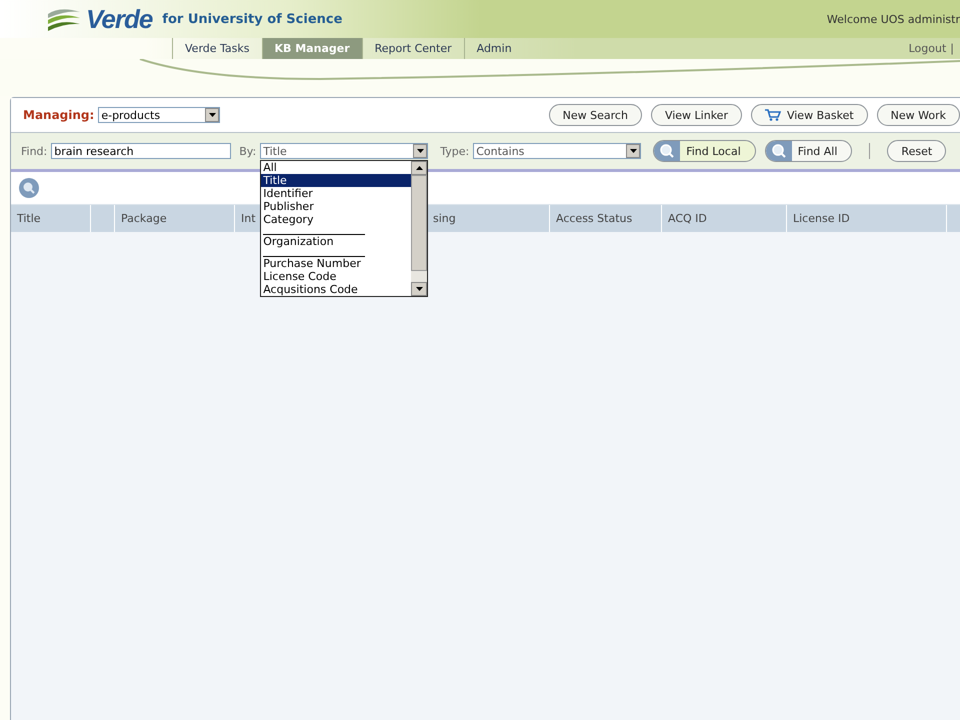  Describe the element at coordinates (916, 151) in the screenshot. I see `reset-button: Reset` at that location.